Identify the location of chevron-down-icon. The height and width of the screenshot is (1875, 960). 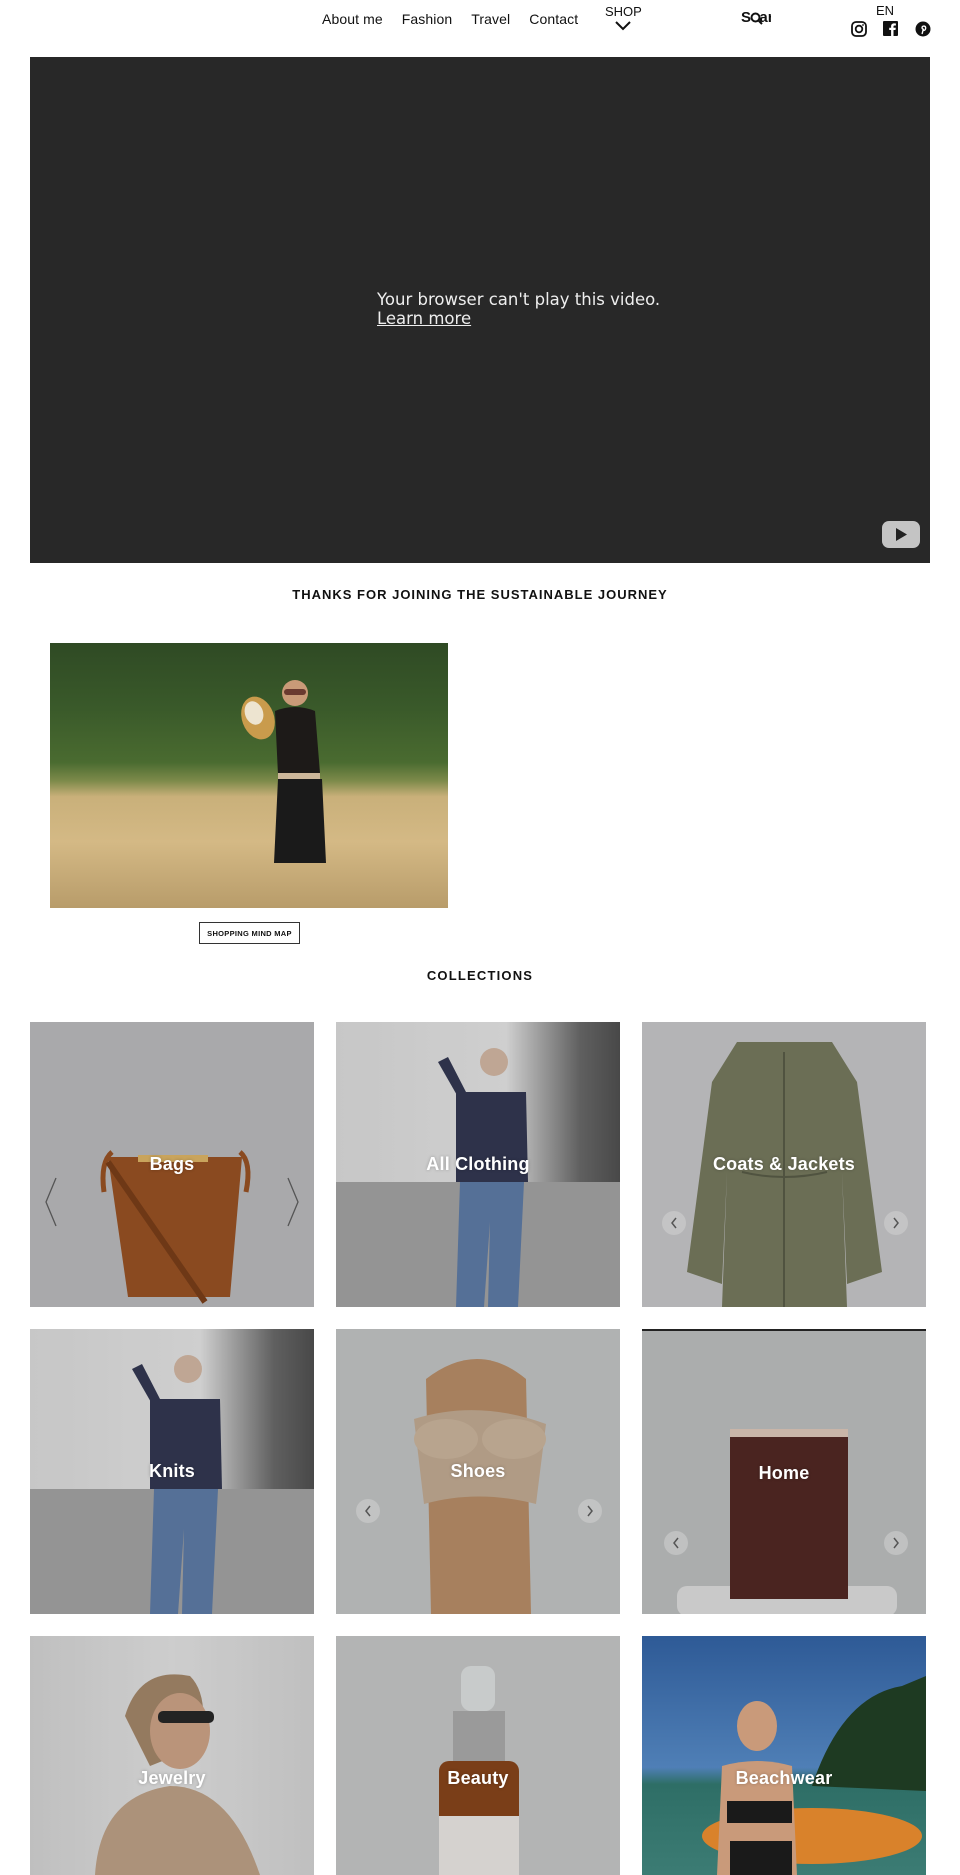
(623, 26).